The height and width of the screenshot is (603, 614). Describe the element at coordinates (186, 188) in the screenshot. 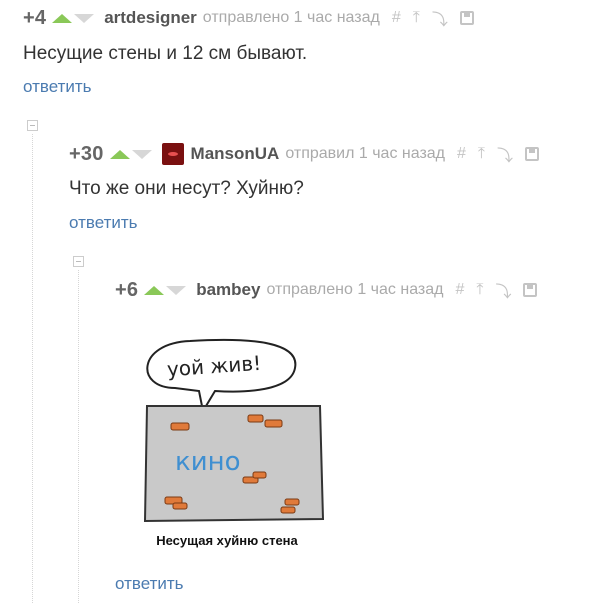

I see `comment-text: Что же они несут? Хуйню?` at that location.